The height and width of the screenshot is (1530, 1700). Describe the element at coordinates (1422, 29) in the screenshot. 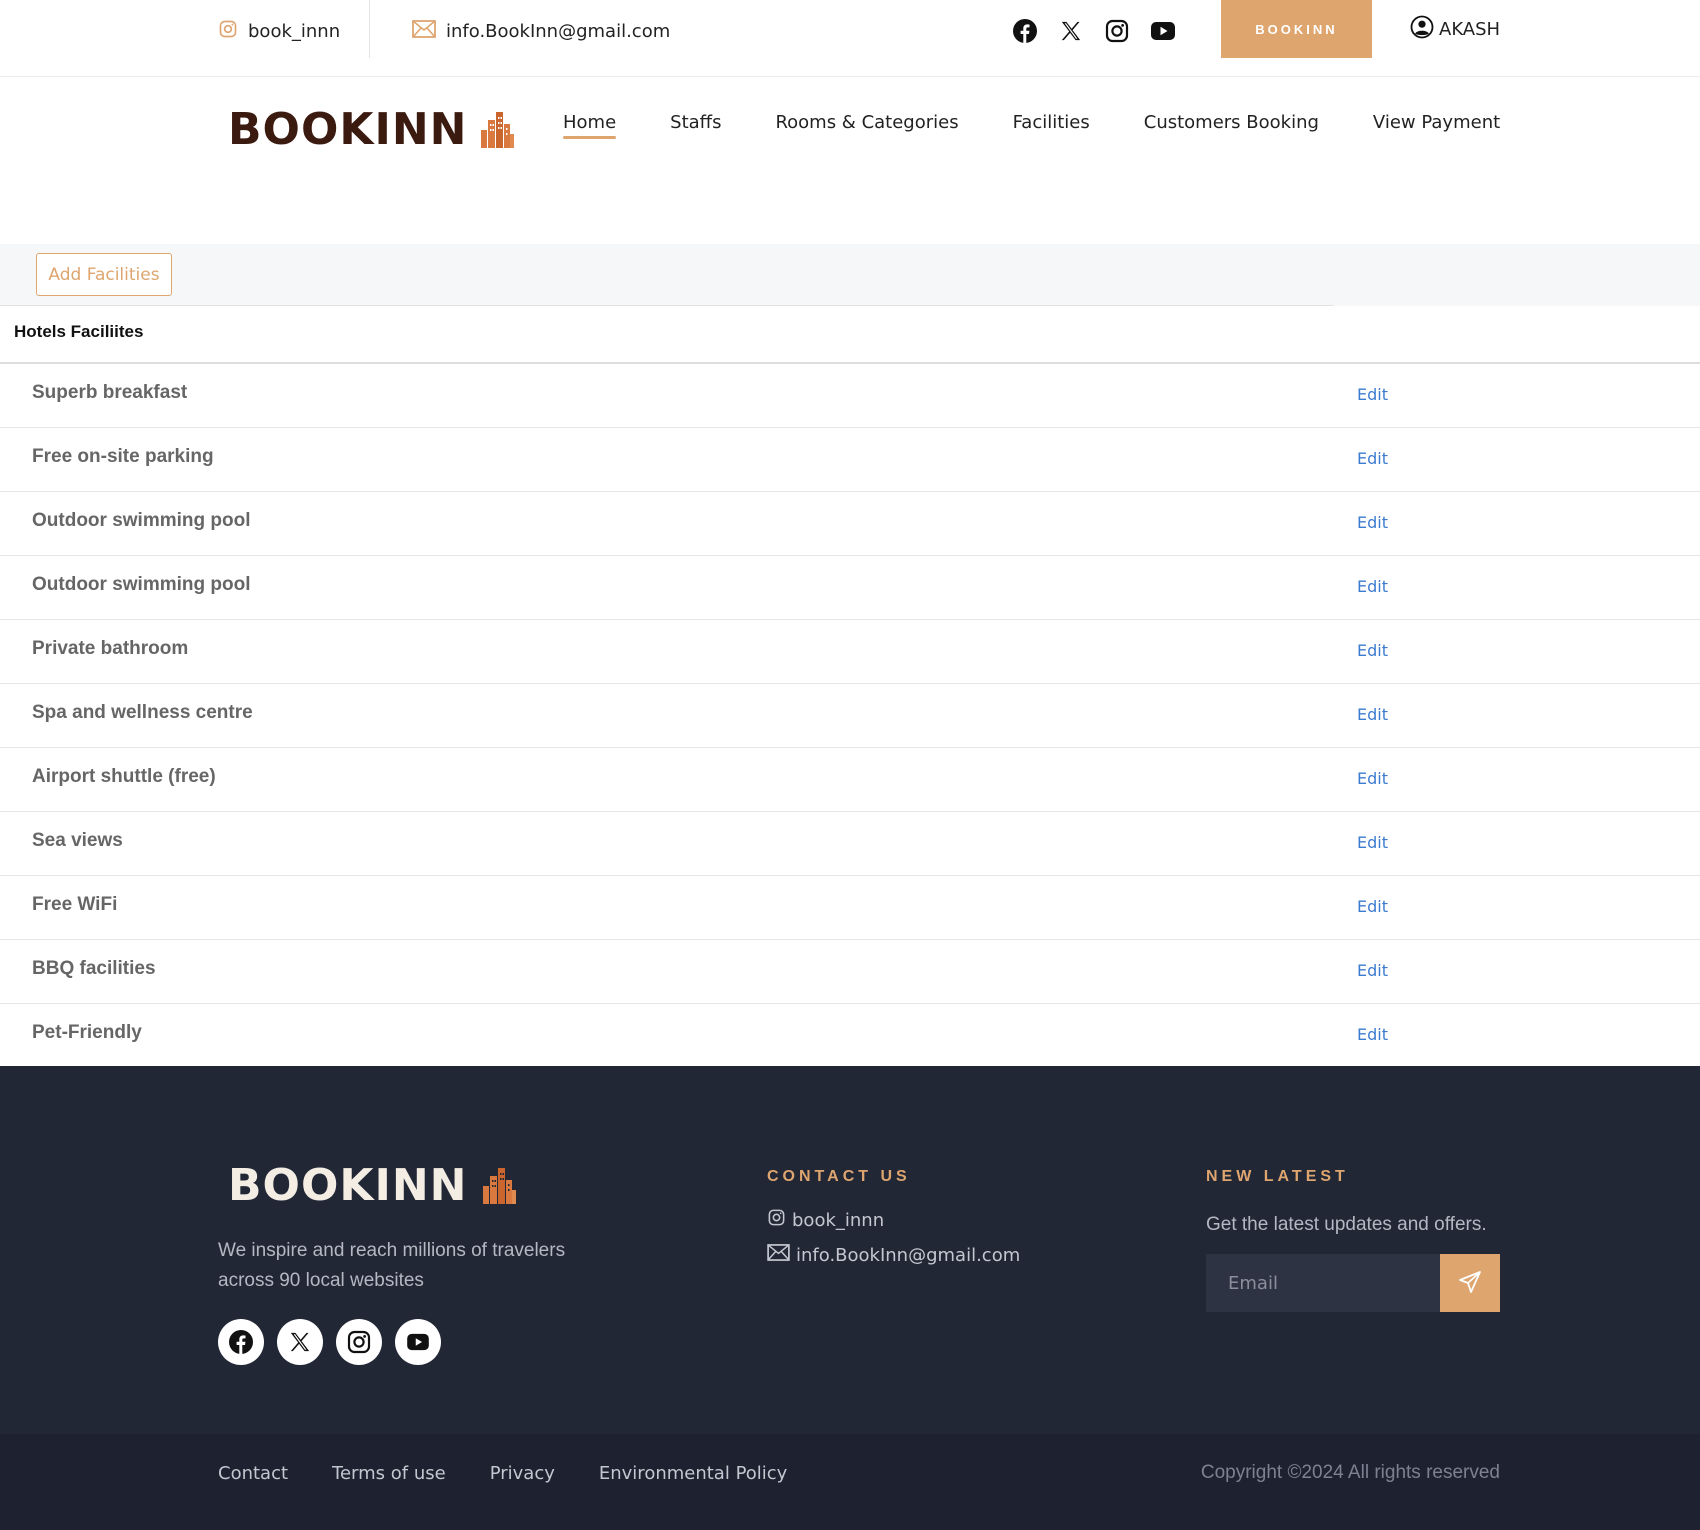

I see `user-icon` at that location.